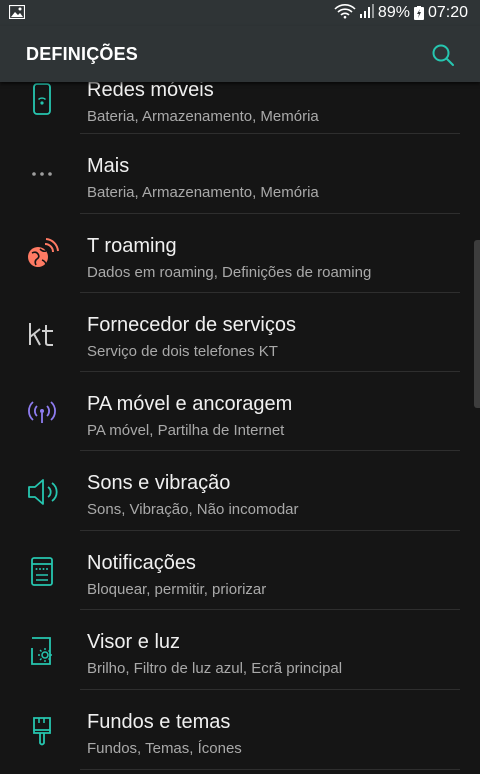 This screenshot has width=480, height=774. Describe the element at coordinates (191, 325) in the screenshot. I see `item-title: Fornecedor de serviços` at that location.